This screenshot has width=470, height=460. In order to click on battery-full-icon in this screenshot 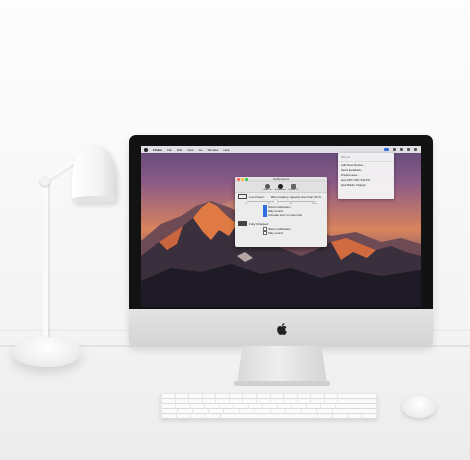, I will do `click(242, 223)`.